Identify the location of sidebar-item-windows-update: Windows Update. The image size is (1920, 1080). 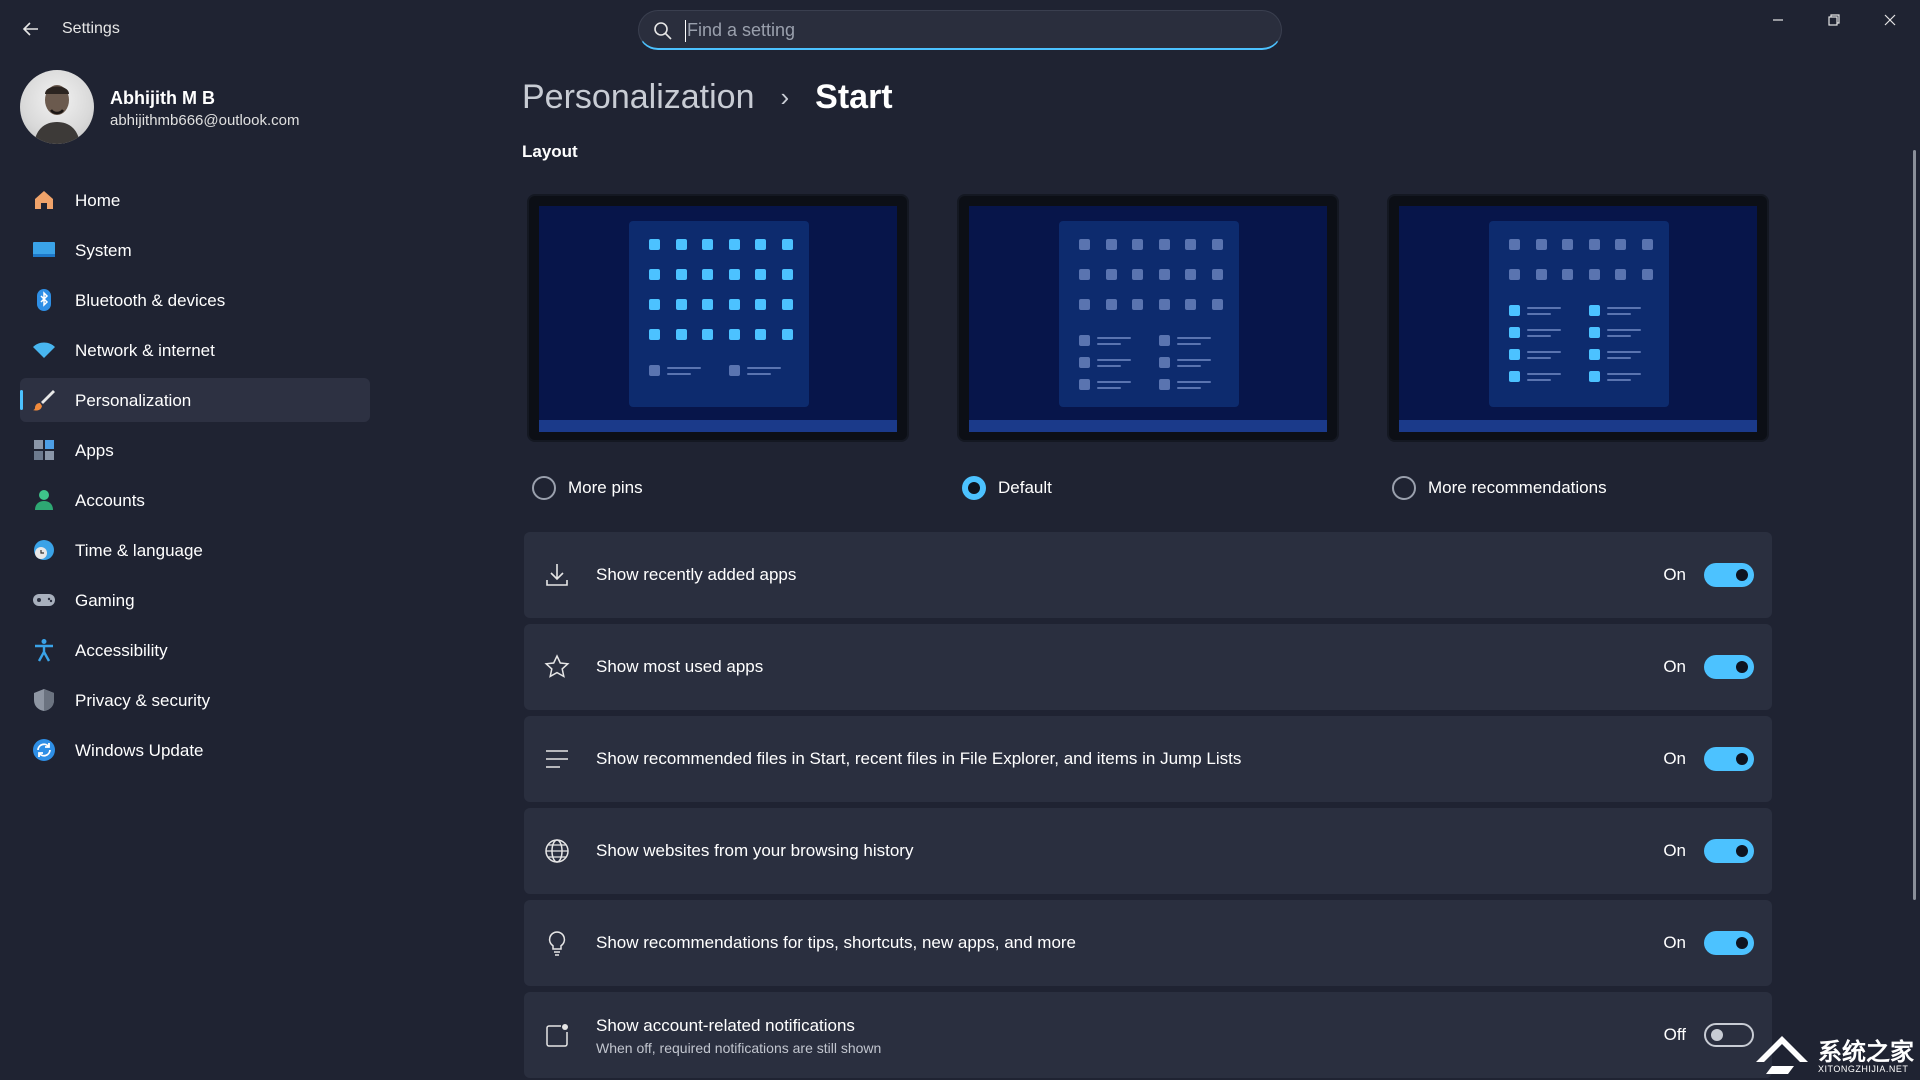
(195, 750).